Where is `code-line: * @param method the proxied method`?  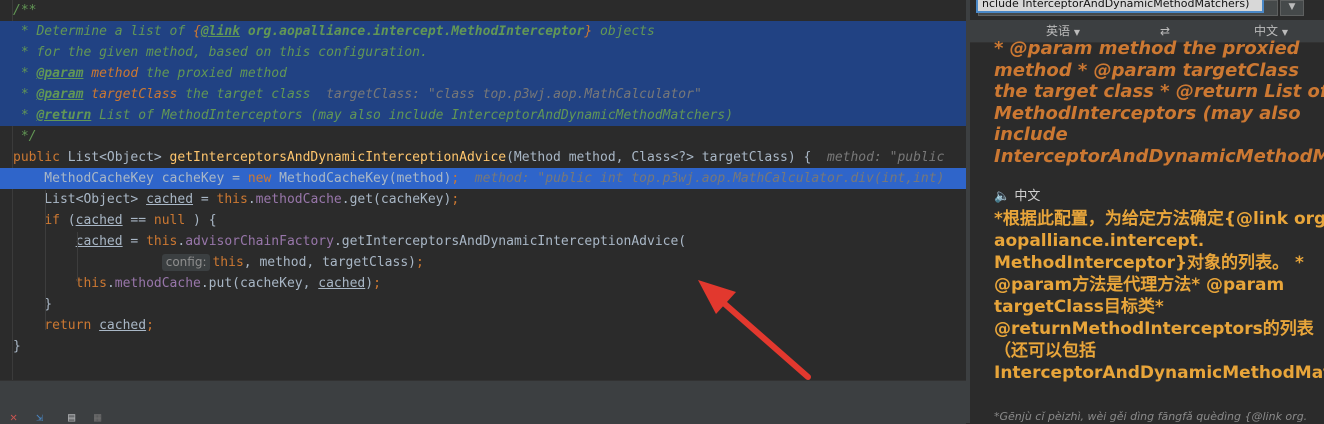
code-line: * @param method the proxied method is located at coordinates (483, 73).